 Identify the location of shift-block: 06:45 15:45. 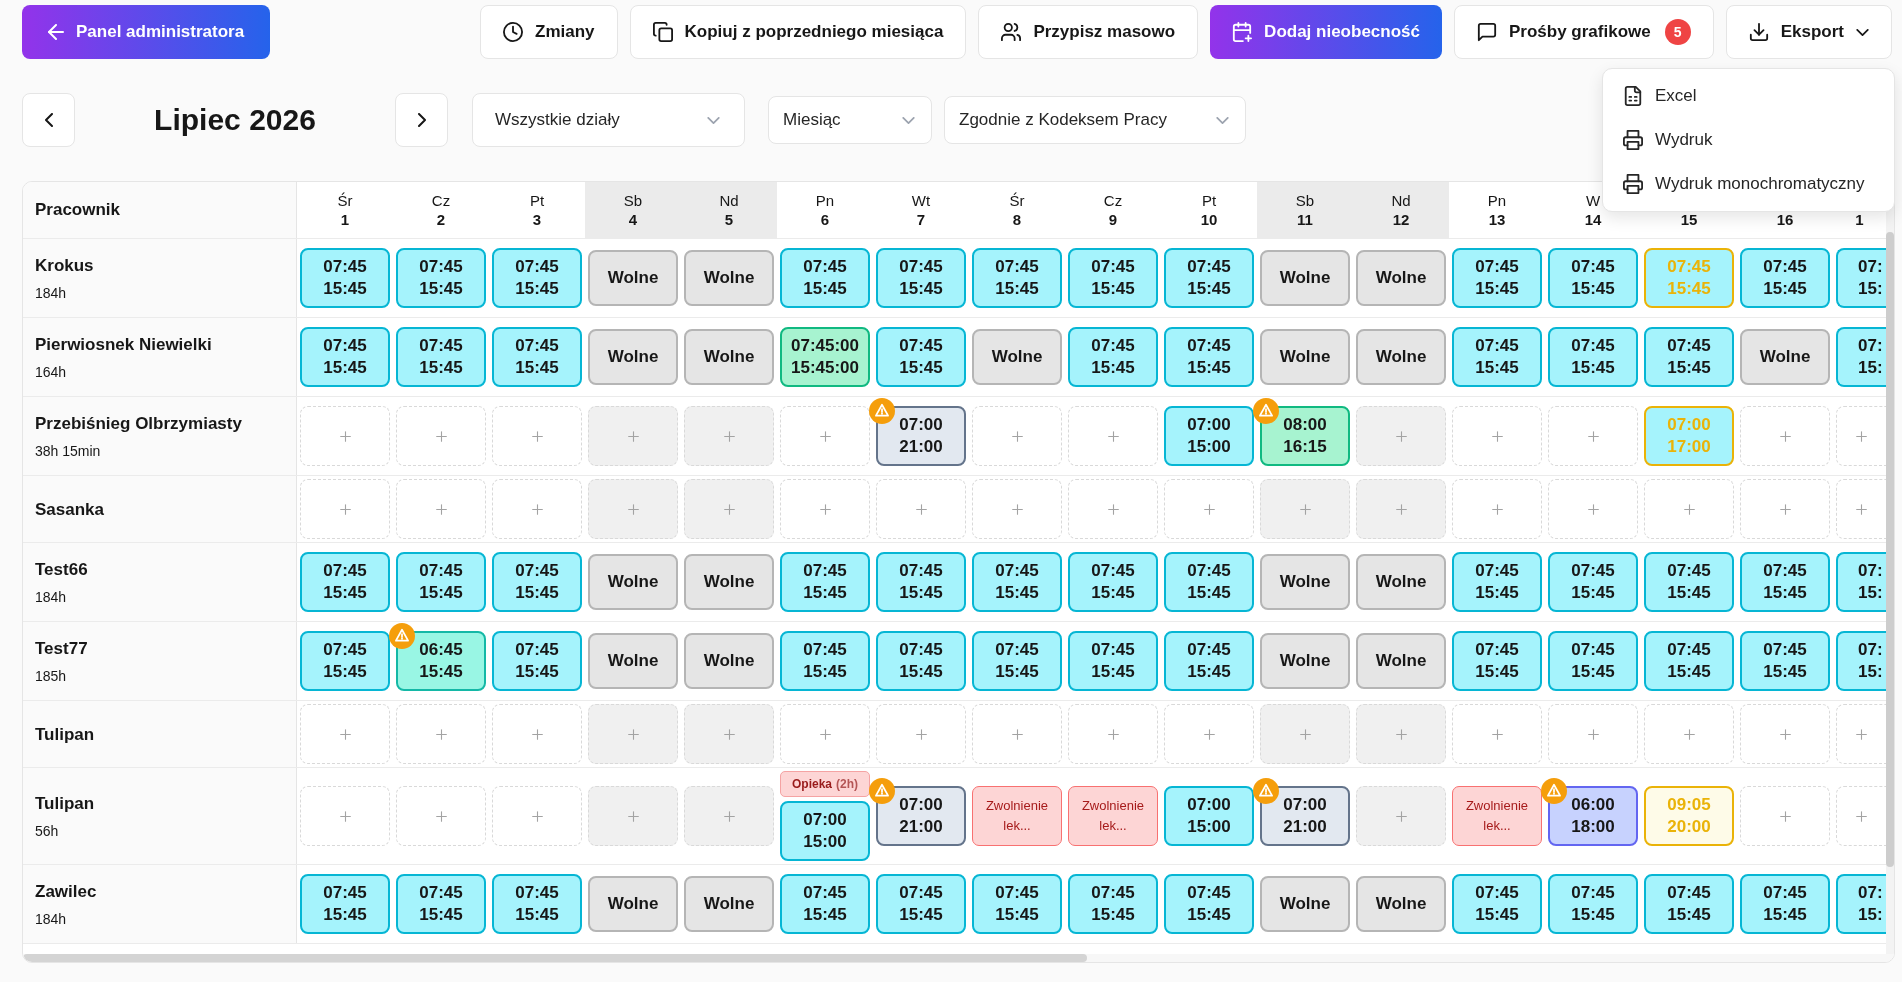
(441, 661).